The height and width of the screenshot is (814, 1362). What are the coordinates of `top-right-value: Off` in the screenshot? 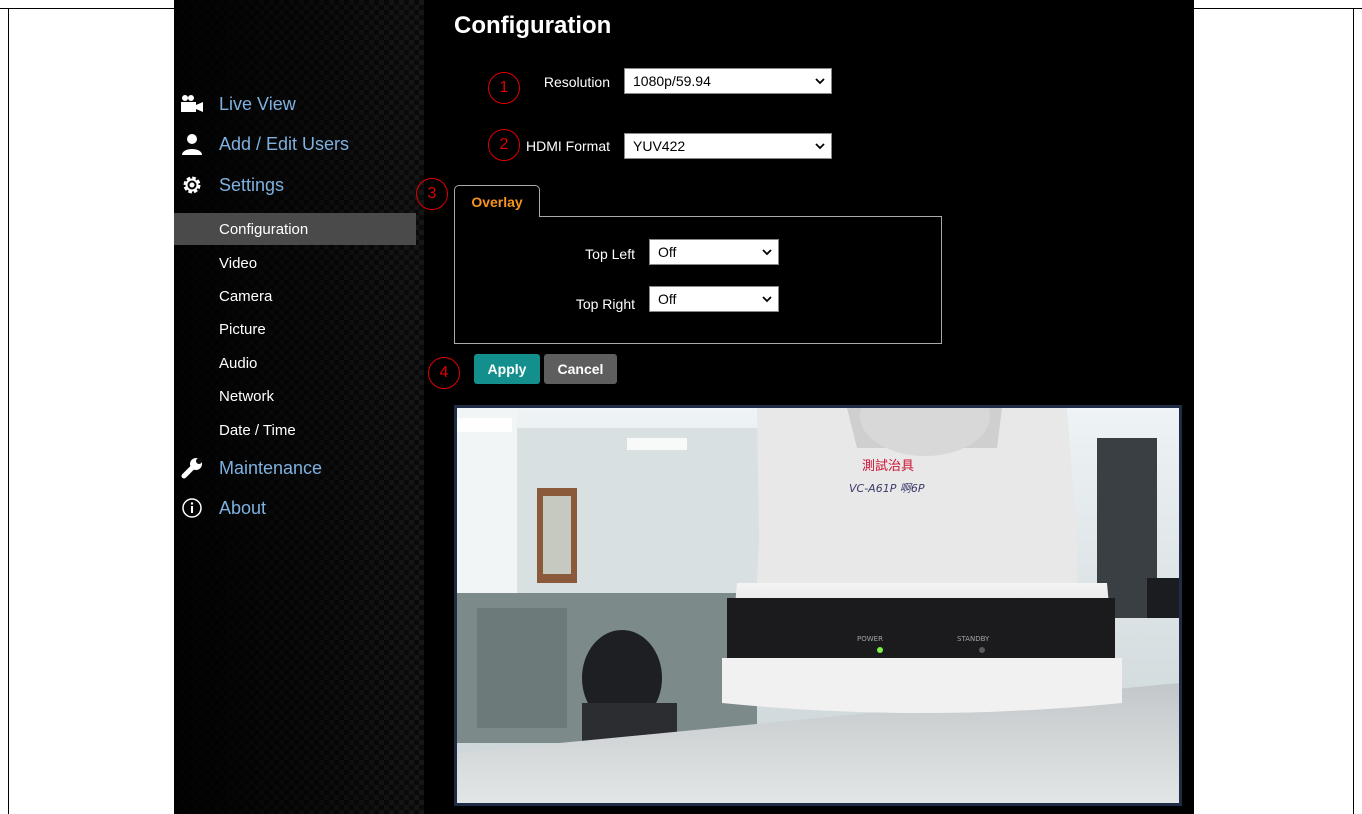 It's located at (667, 299).